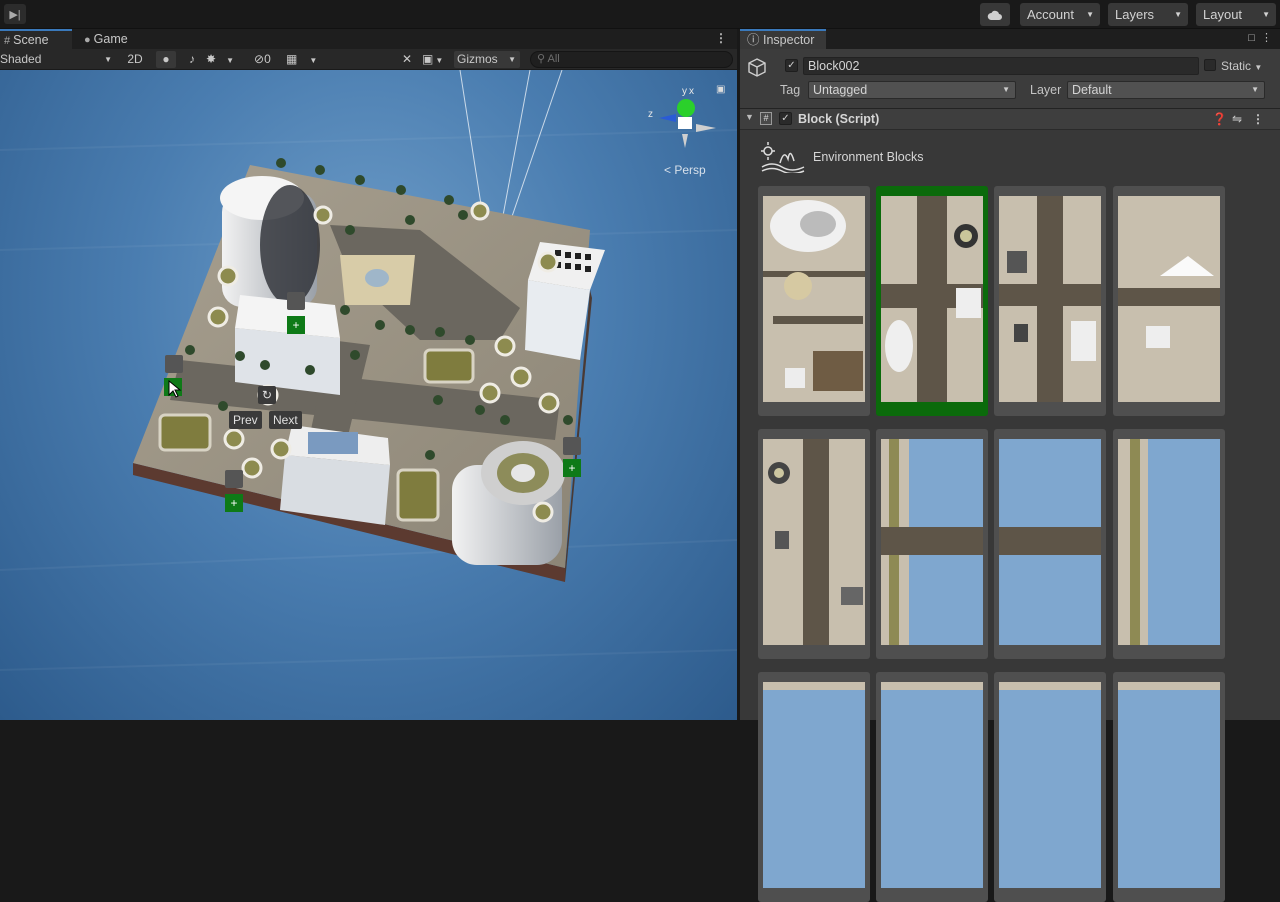 The height and width of the screenshot is (902, 1280). I want to click on layers-dropdown: Layers ▼, so click(1148, 14).